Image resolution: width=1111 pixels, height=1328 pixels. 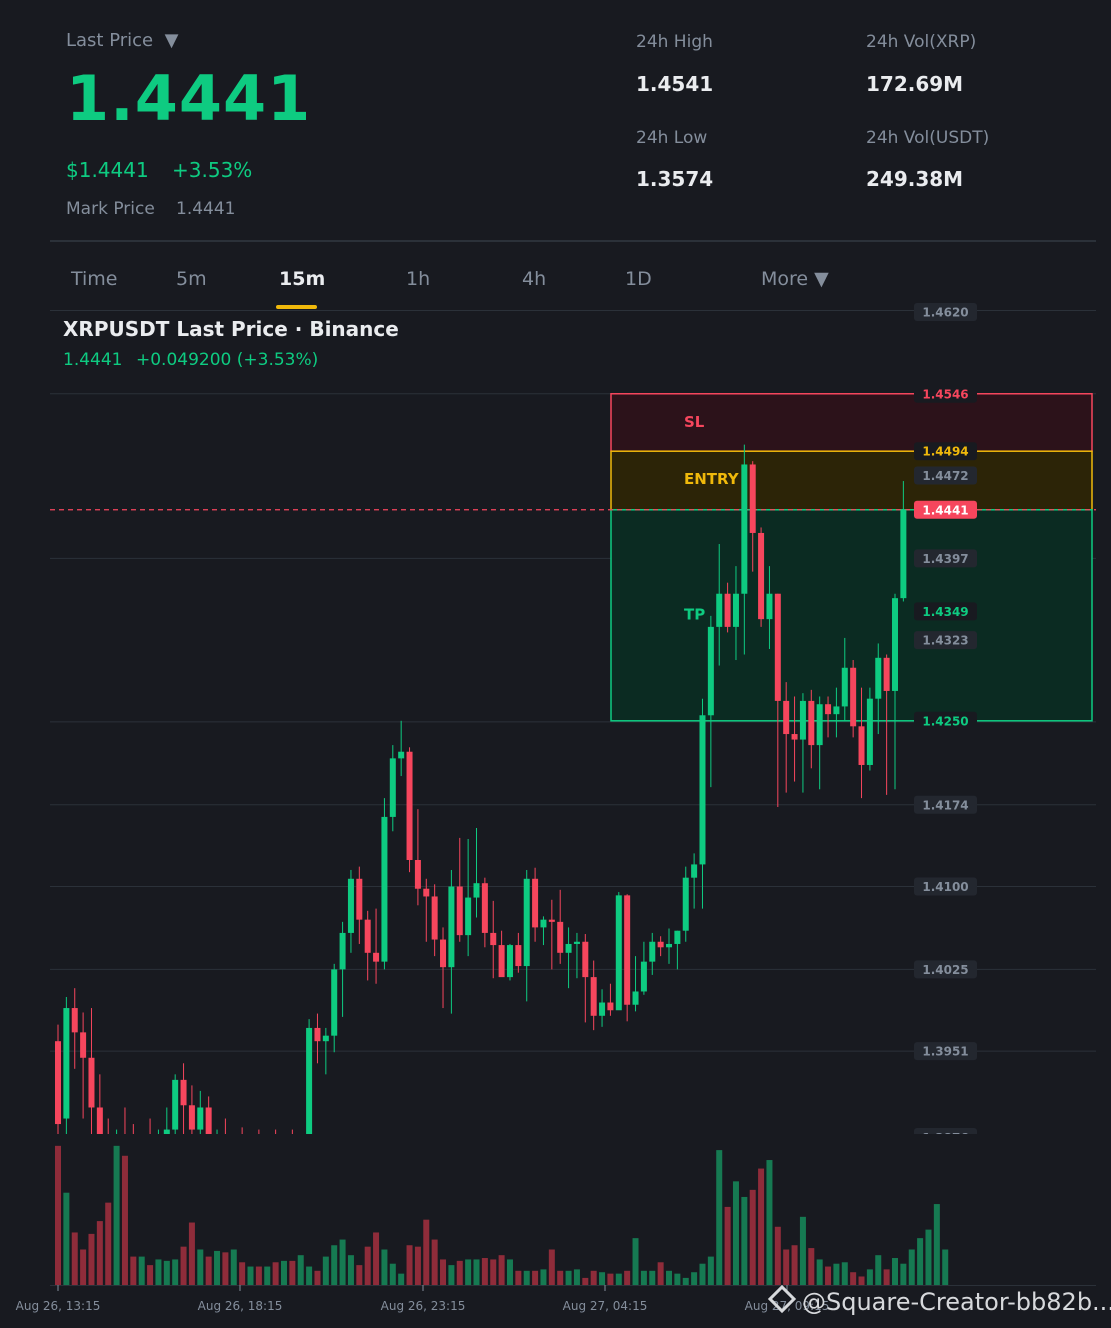 I want to click on chart-change: +0.049200 (+3.53%), so click(x=227, y=360).